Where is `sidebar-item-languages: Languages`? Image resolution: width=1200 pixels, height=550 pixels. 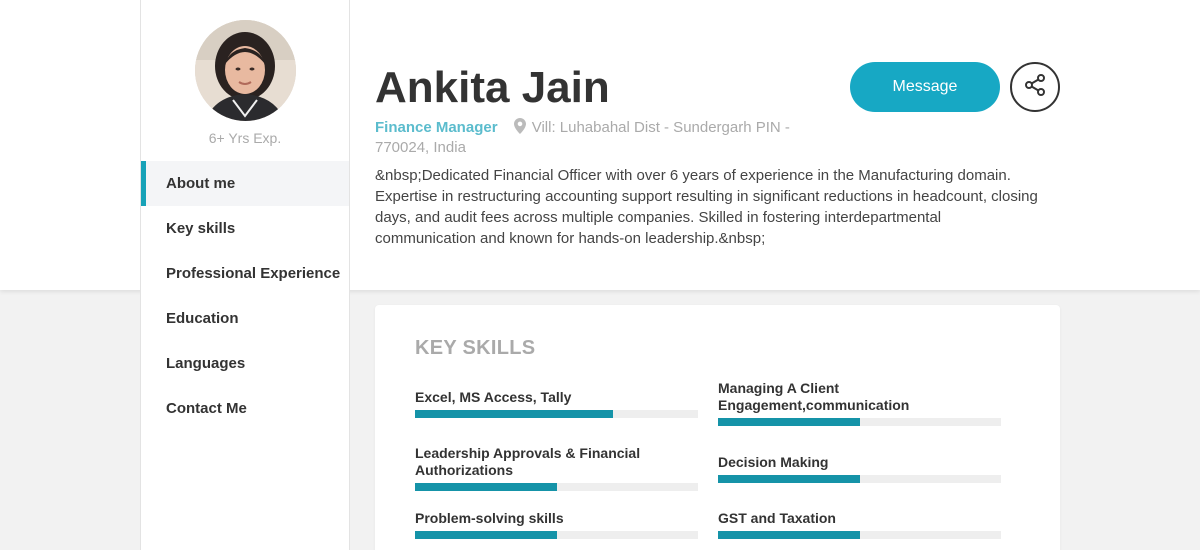
sidebar-item-languages: Languages is located at coordinates (245, 363).